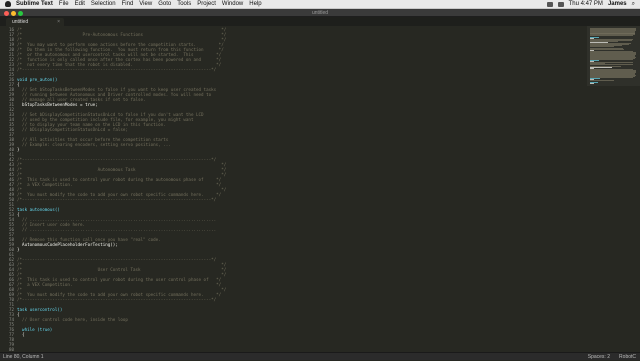 The height and width of the screenshot is (361, 640). What do you see at coordinates (232, 4) in the screenshot?
I see `menu-window: Window` at bounding box center [232, 4].